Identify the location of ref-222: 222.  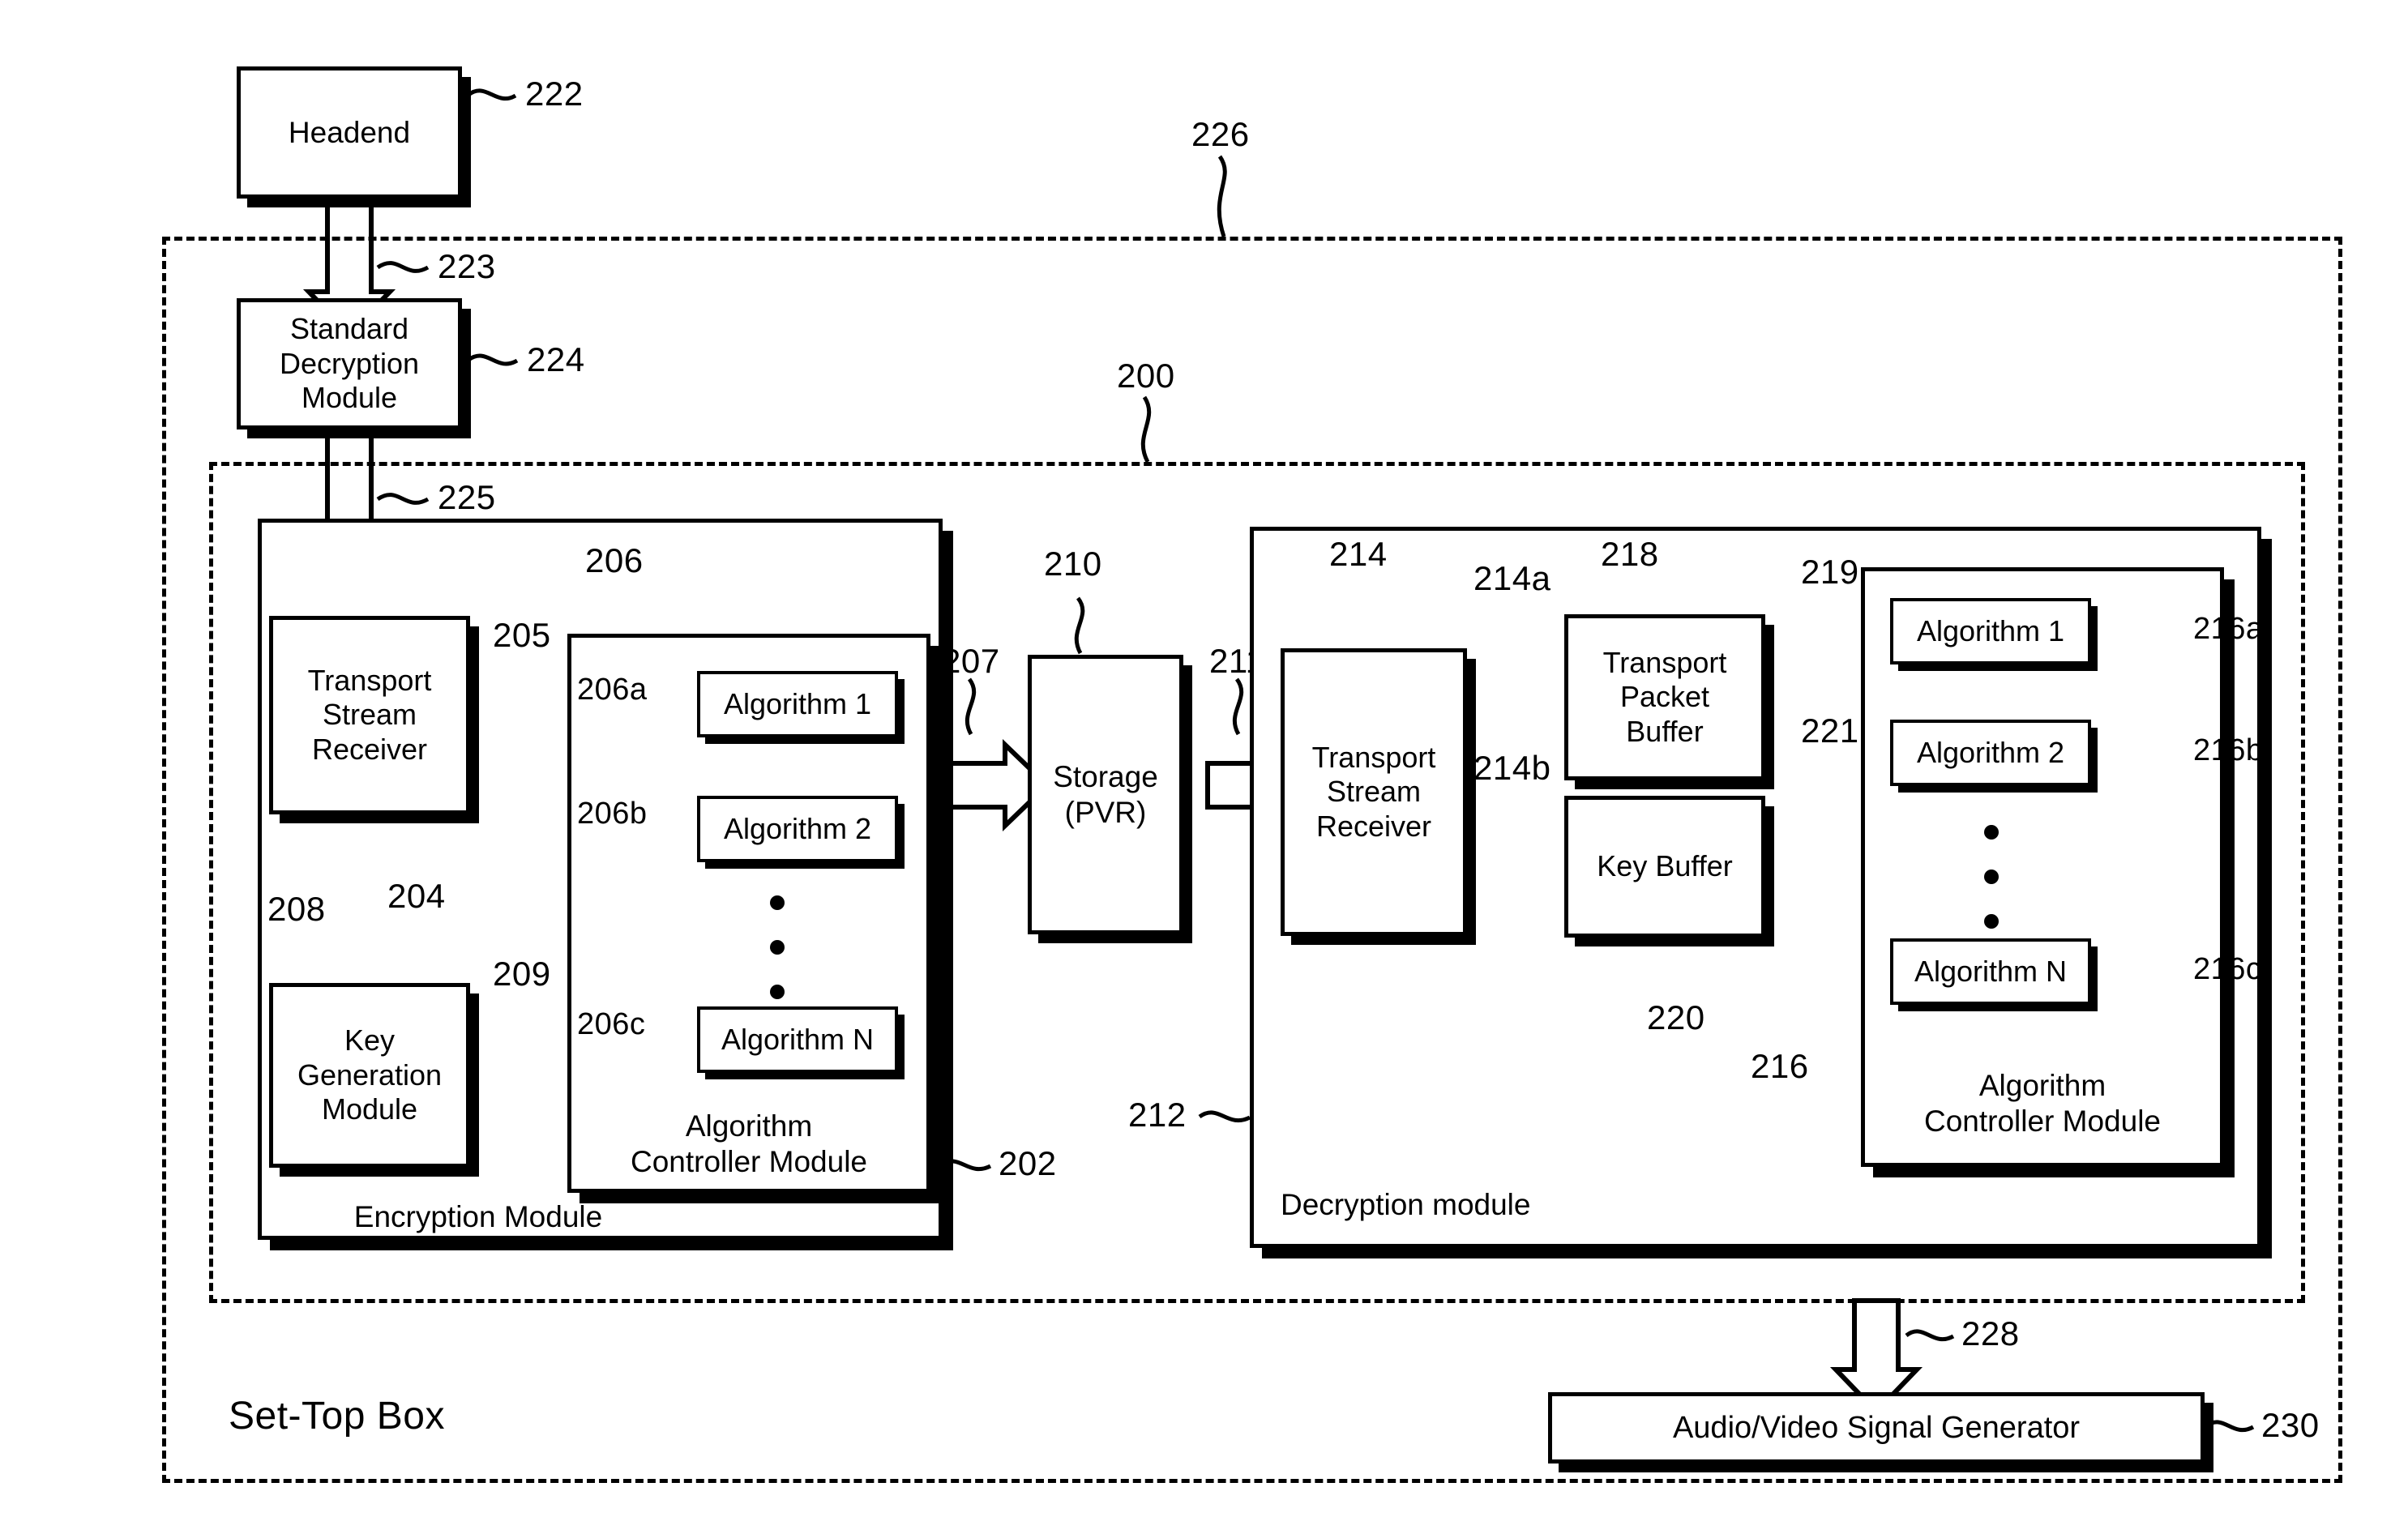
(554, 94).